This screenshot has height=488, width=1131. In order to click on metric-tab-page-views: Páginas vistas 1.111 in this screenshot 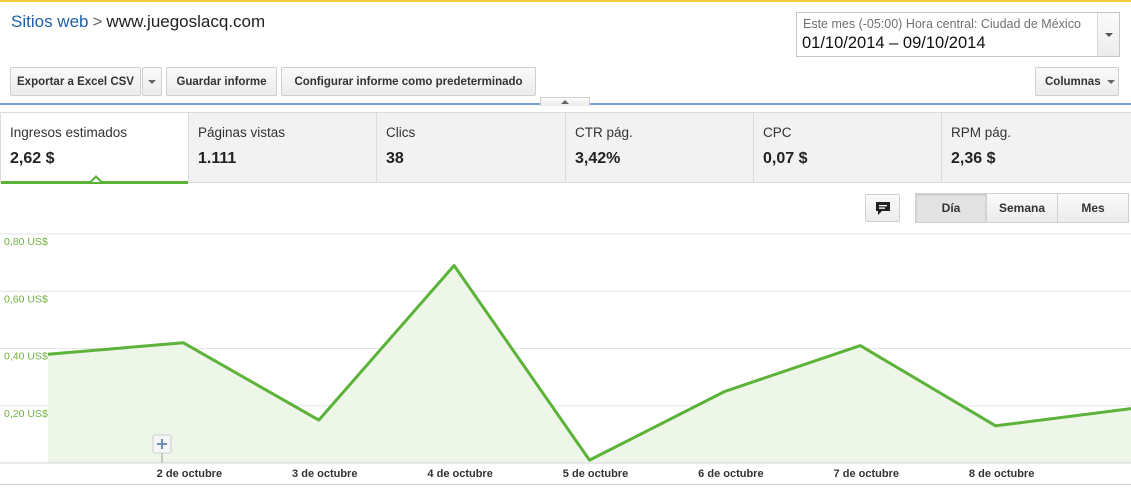, I will do `click(283, 148)`.